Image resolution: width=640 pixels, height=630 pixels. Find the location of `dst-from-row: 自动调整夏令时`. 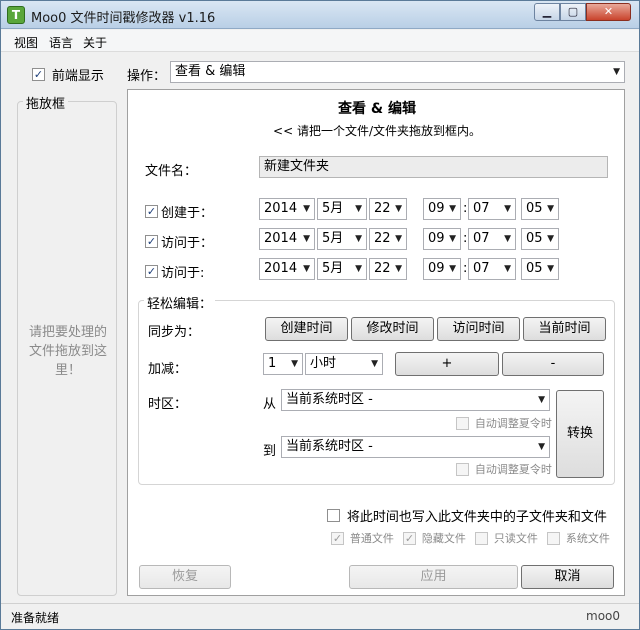

dst-from-row: 自动调整夏令时 is located at coordinates (504, 423).